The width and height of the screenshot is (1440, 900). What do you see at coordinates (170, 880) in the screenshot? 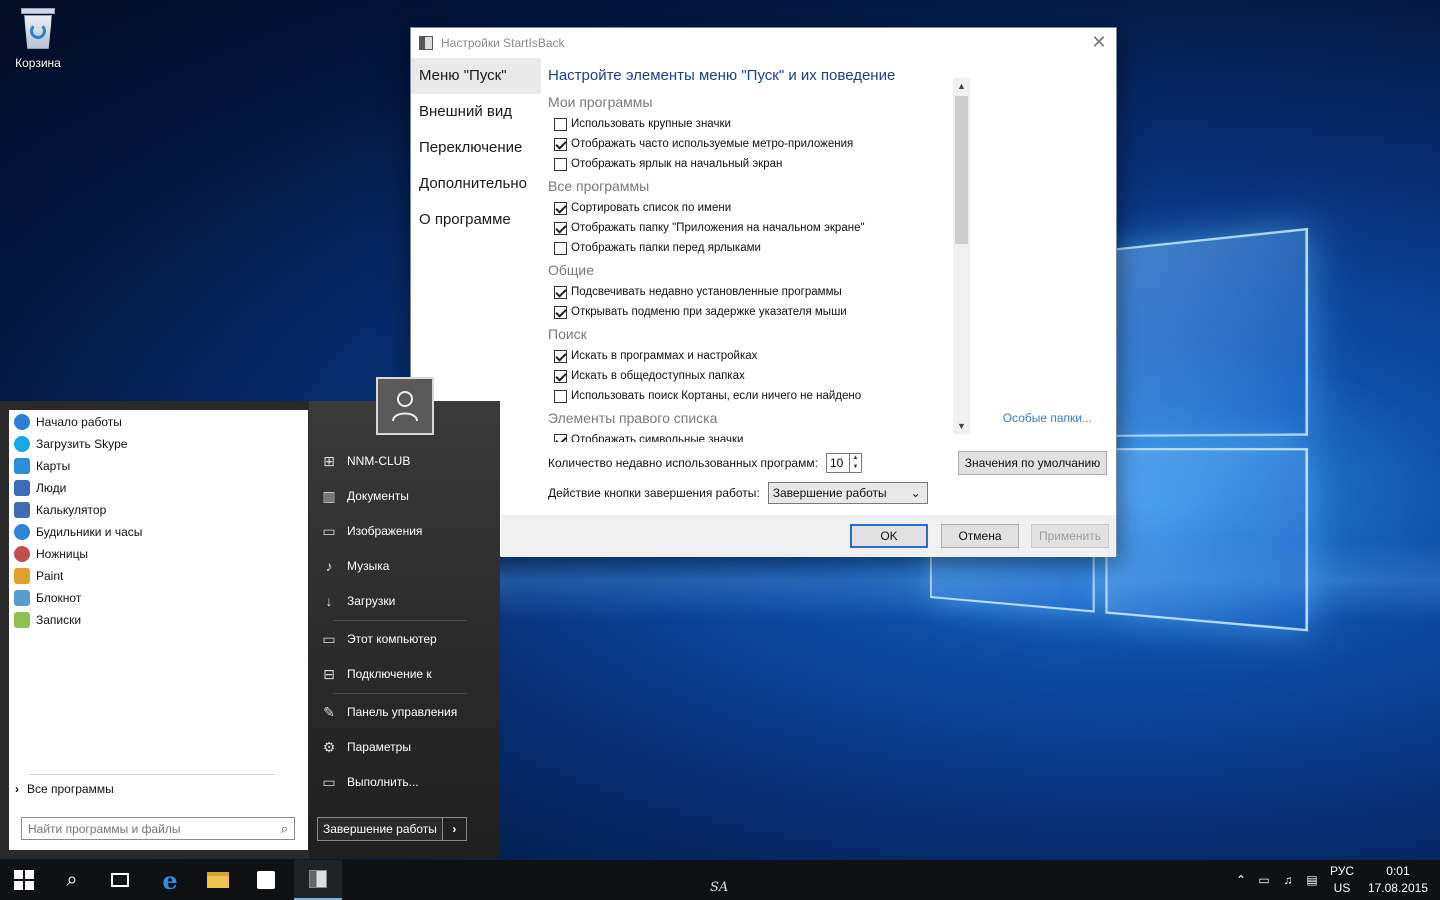
I see `edge-button: e` at bounding box center [170, 880].